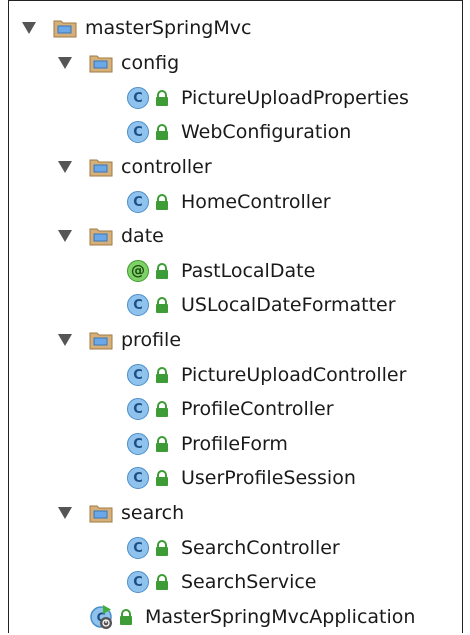  I want to click on tree-node-label: profile, so click(151, 340).